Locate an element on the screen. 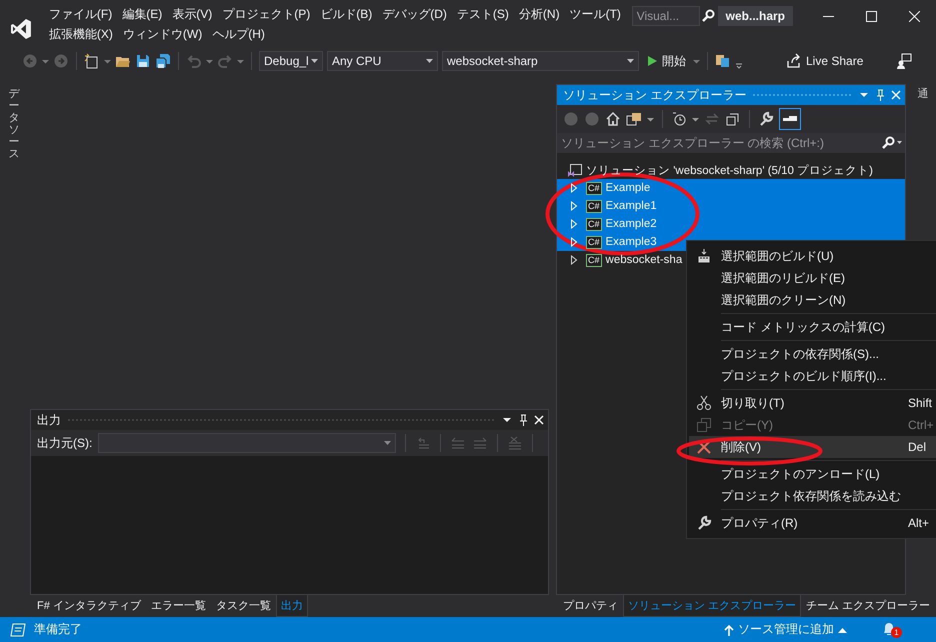 This screenshot has height=642, width=936. panel-title: ソリューション エクスプローラー is located at coordinates (654, 95).